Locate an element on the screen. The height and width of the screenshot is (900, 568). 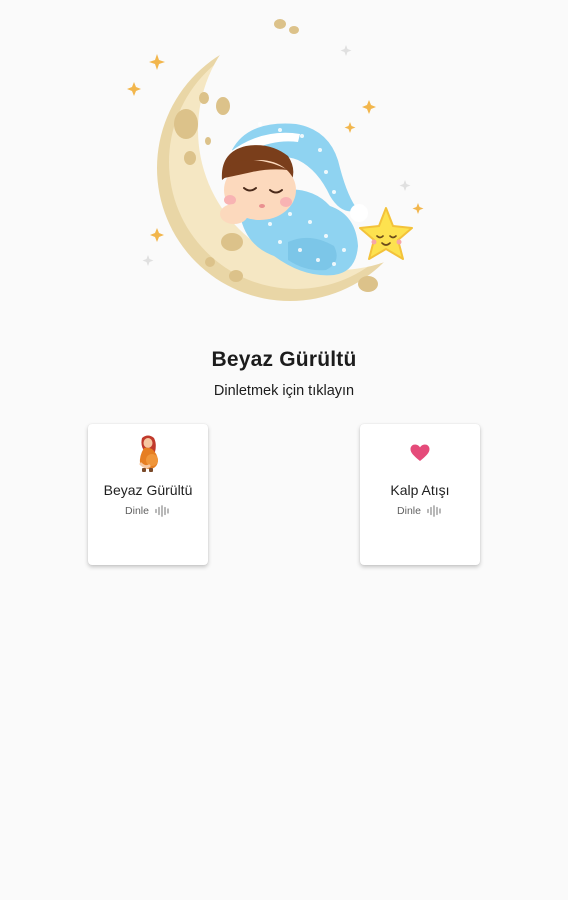
white-noise-card: Beyaz Gürültü Dinle is located at coordinates (148, 494).